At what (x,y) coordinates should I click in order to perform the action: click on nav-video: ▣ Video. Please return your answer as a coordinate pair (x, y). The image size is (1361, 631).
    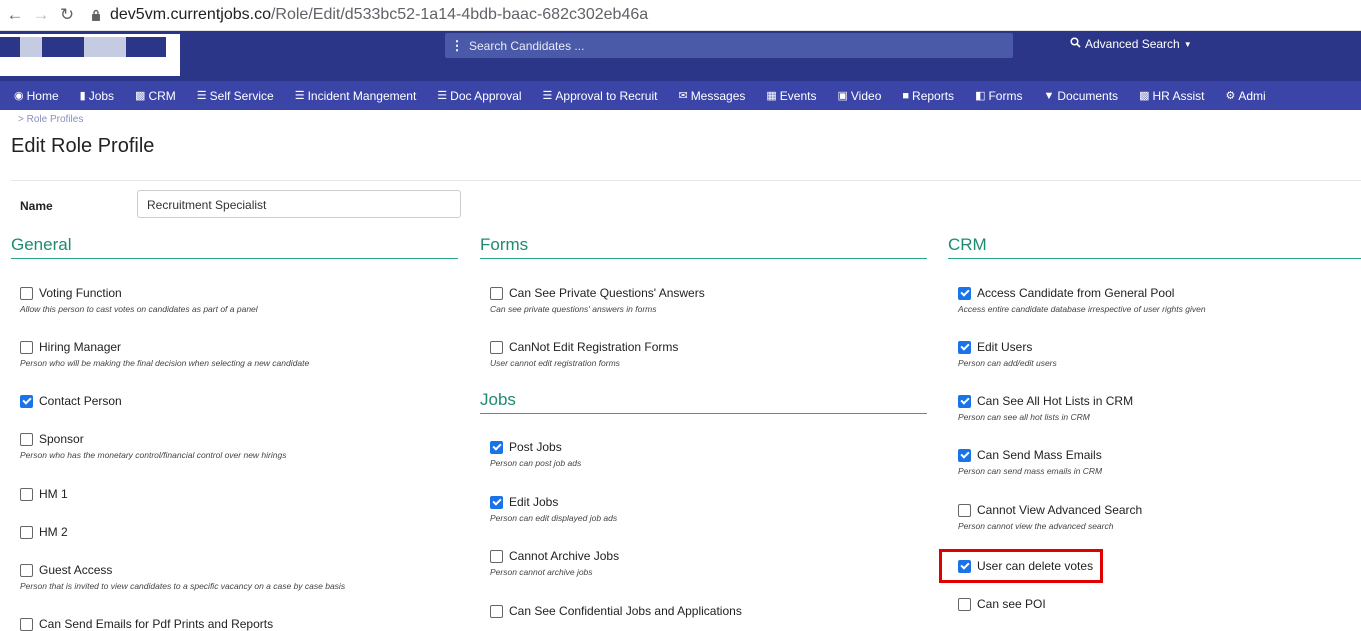
    Looking at the image, I should click on (859, 95).